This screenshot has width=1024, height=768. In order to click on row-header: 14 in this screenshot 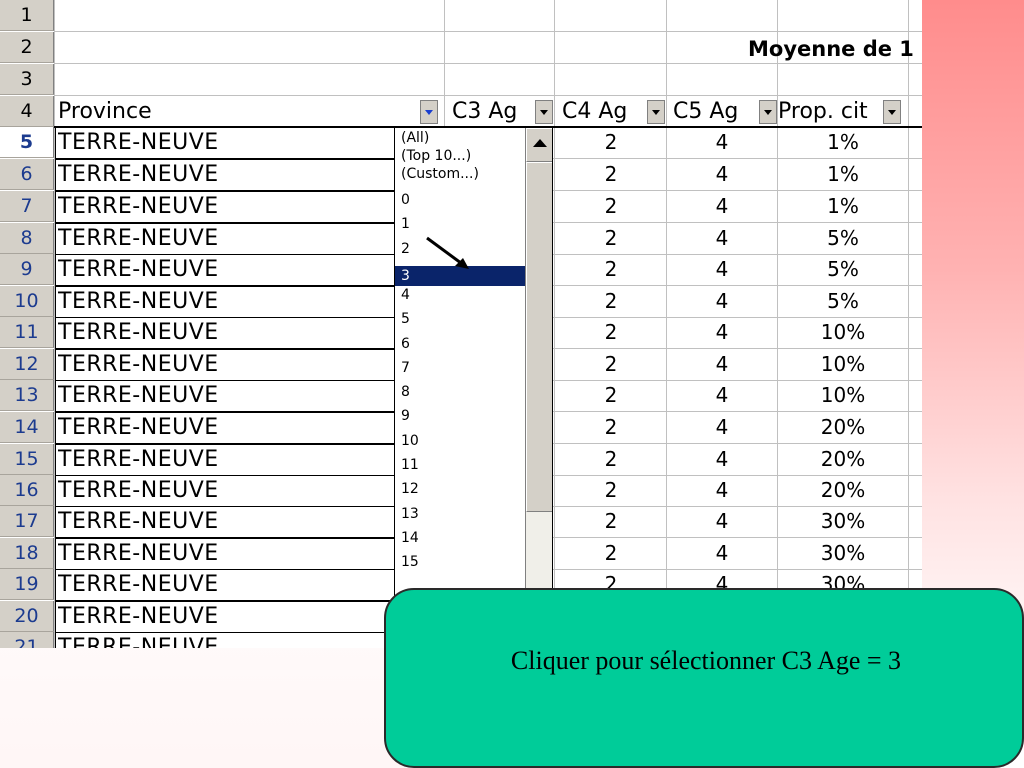, I will do `click(27, 427)`.